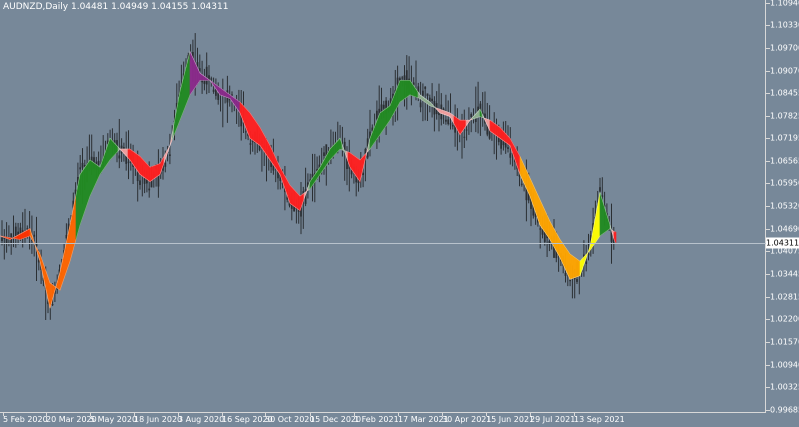  Describe the element at coordinates (784, 274) in the screenshot. I see `price-label: 1.03445` at that location.